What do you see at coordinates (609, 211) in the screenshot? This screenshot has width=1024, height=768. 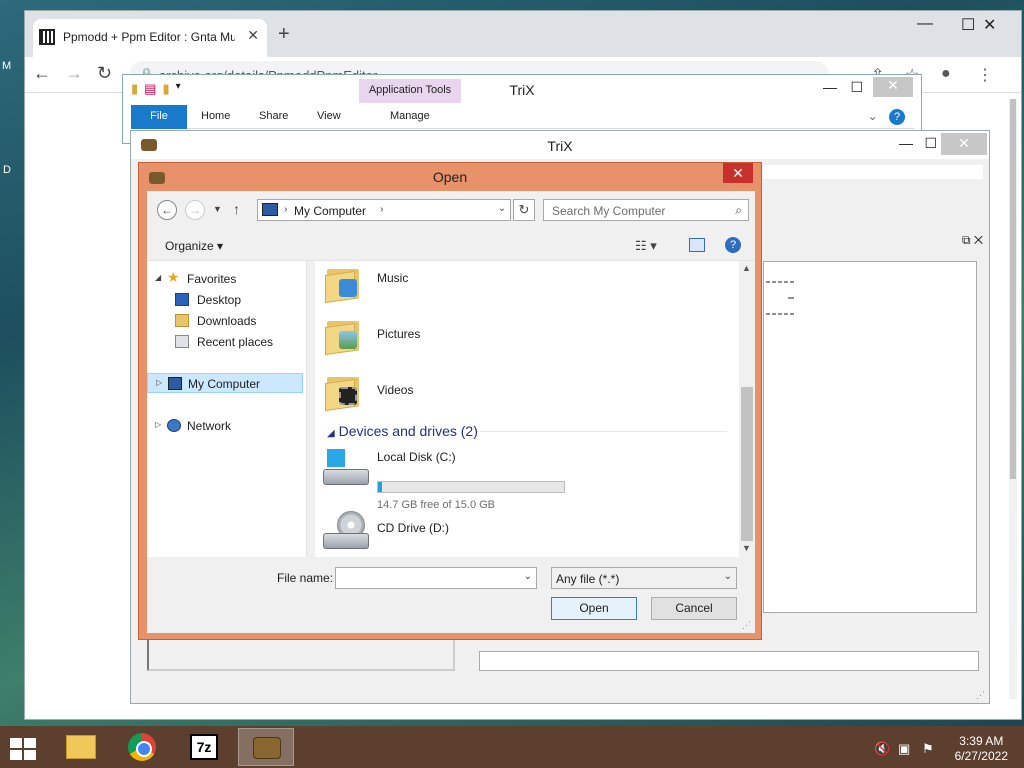 I see `search-placeholder: Search My Computer` at bounding box center [609, 211].